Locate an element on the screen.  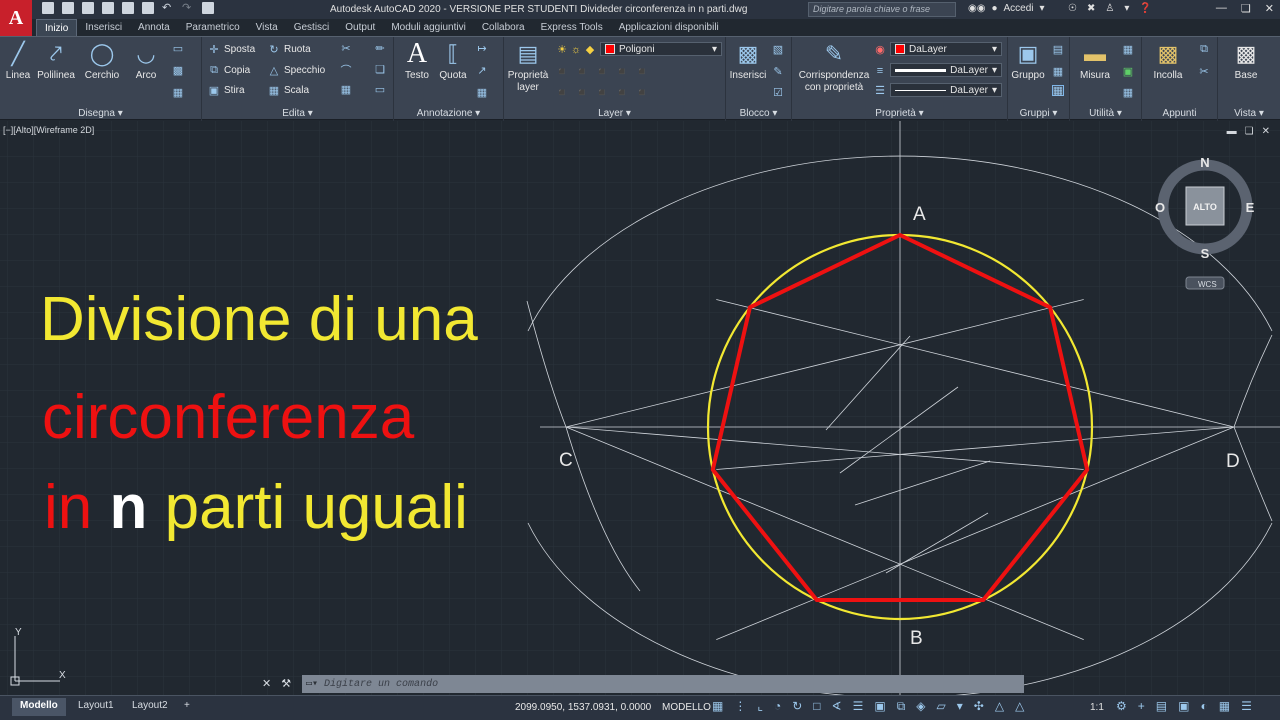
compass-east: E is located at coordinates (1250, 207).